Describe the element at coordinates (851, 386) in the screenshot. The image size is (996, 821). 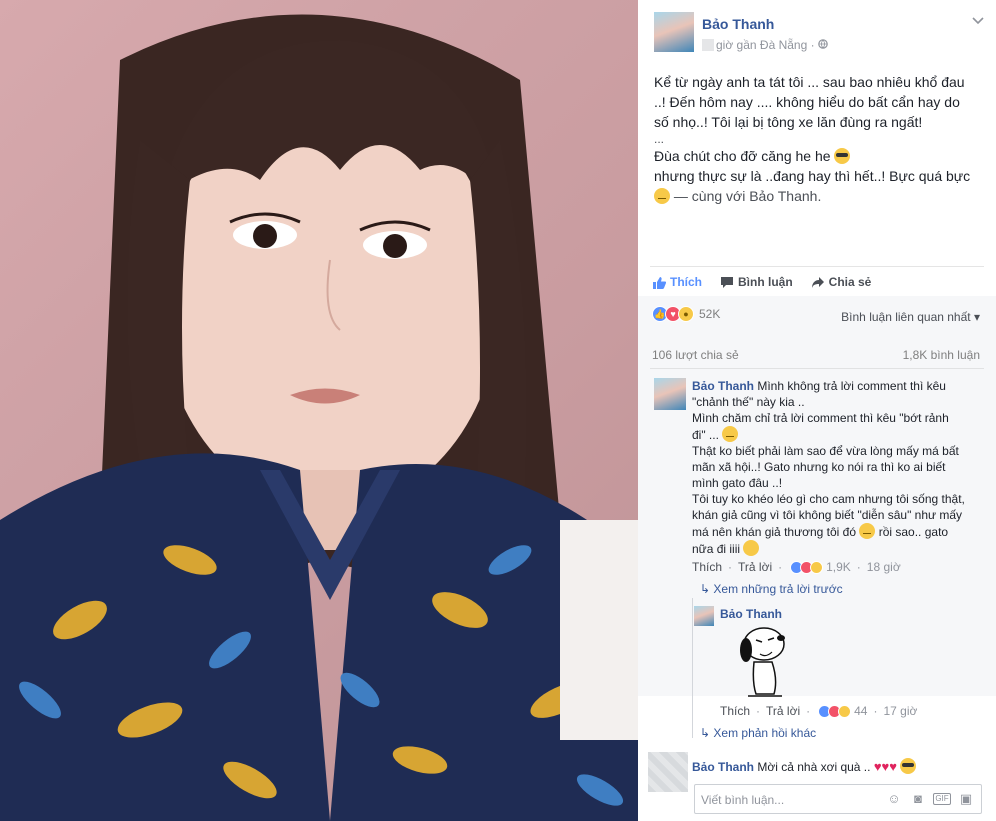
I see `comment-text: Mình không trả lời comment thì kêu` at that location.